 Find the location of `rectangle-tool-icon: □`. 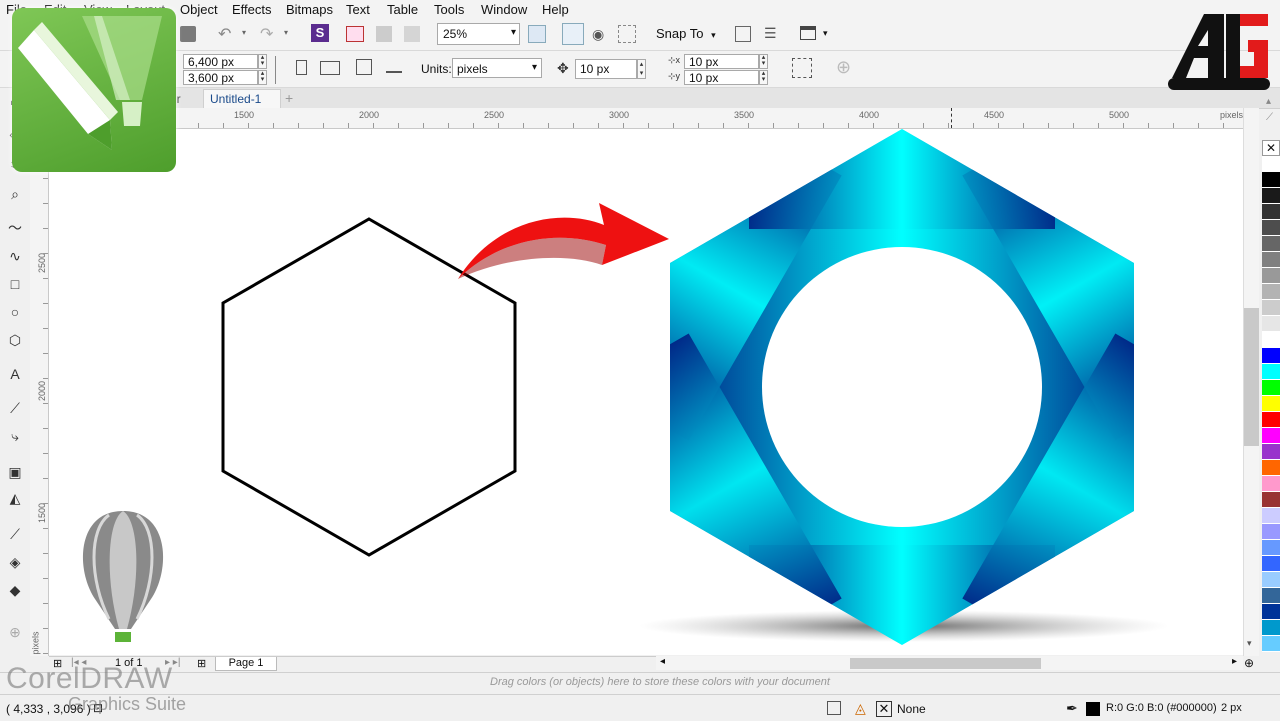

rectangle-tool-icon: □ is located at coordinates (15, 284).